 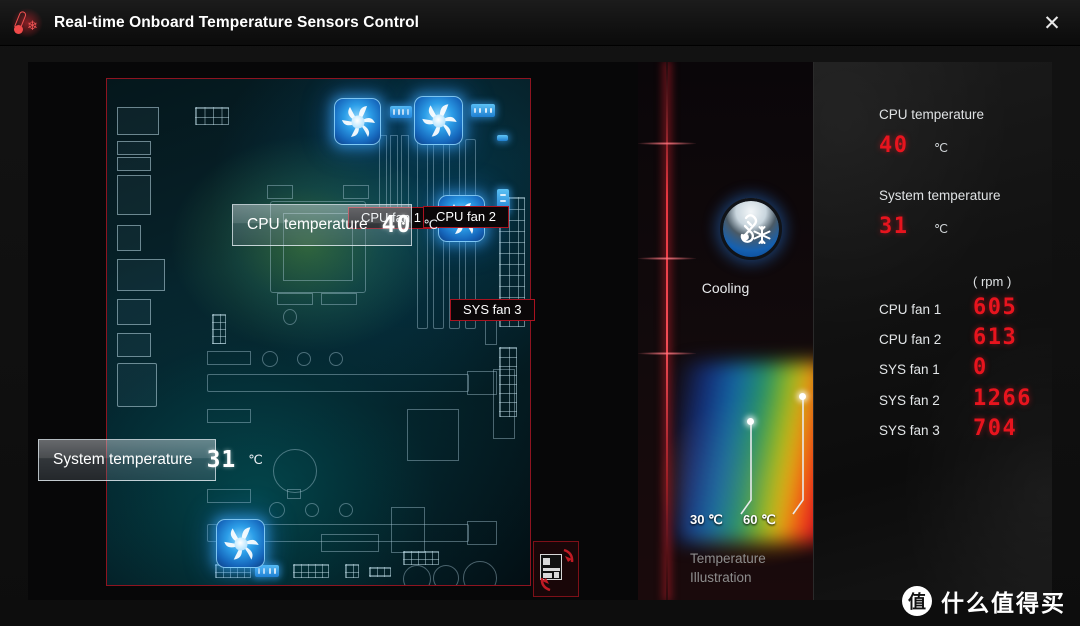 I want to click on fan-row-label: SYS fan 2, so click(x=909, y=400).